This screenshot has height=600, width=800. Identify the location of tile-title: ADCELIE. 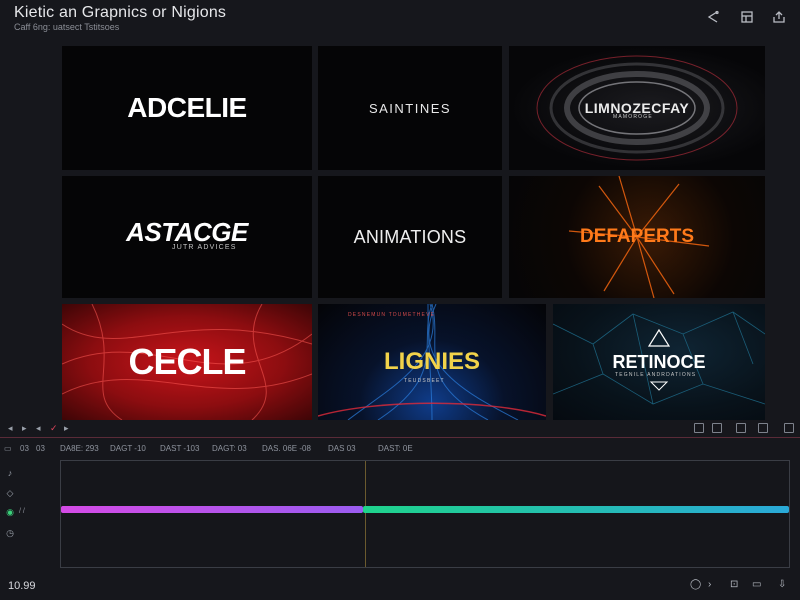
(187, 107).